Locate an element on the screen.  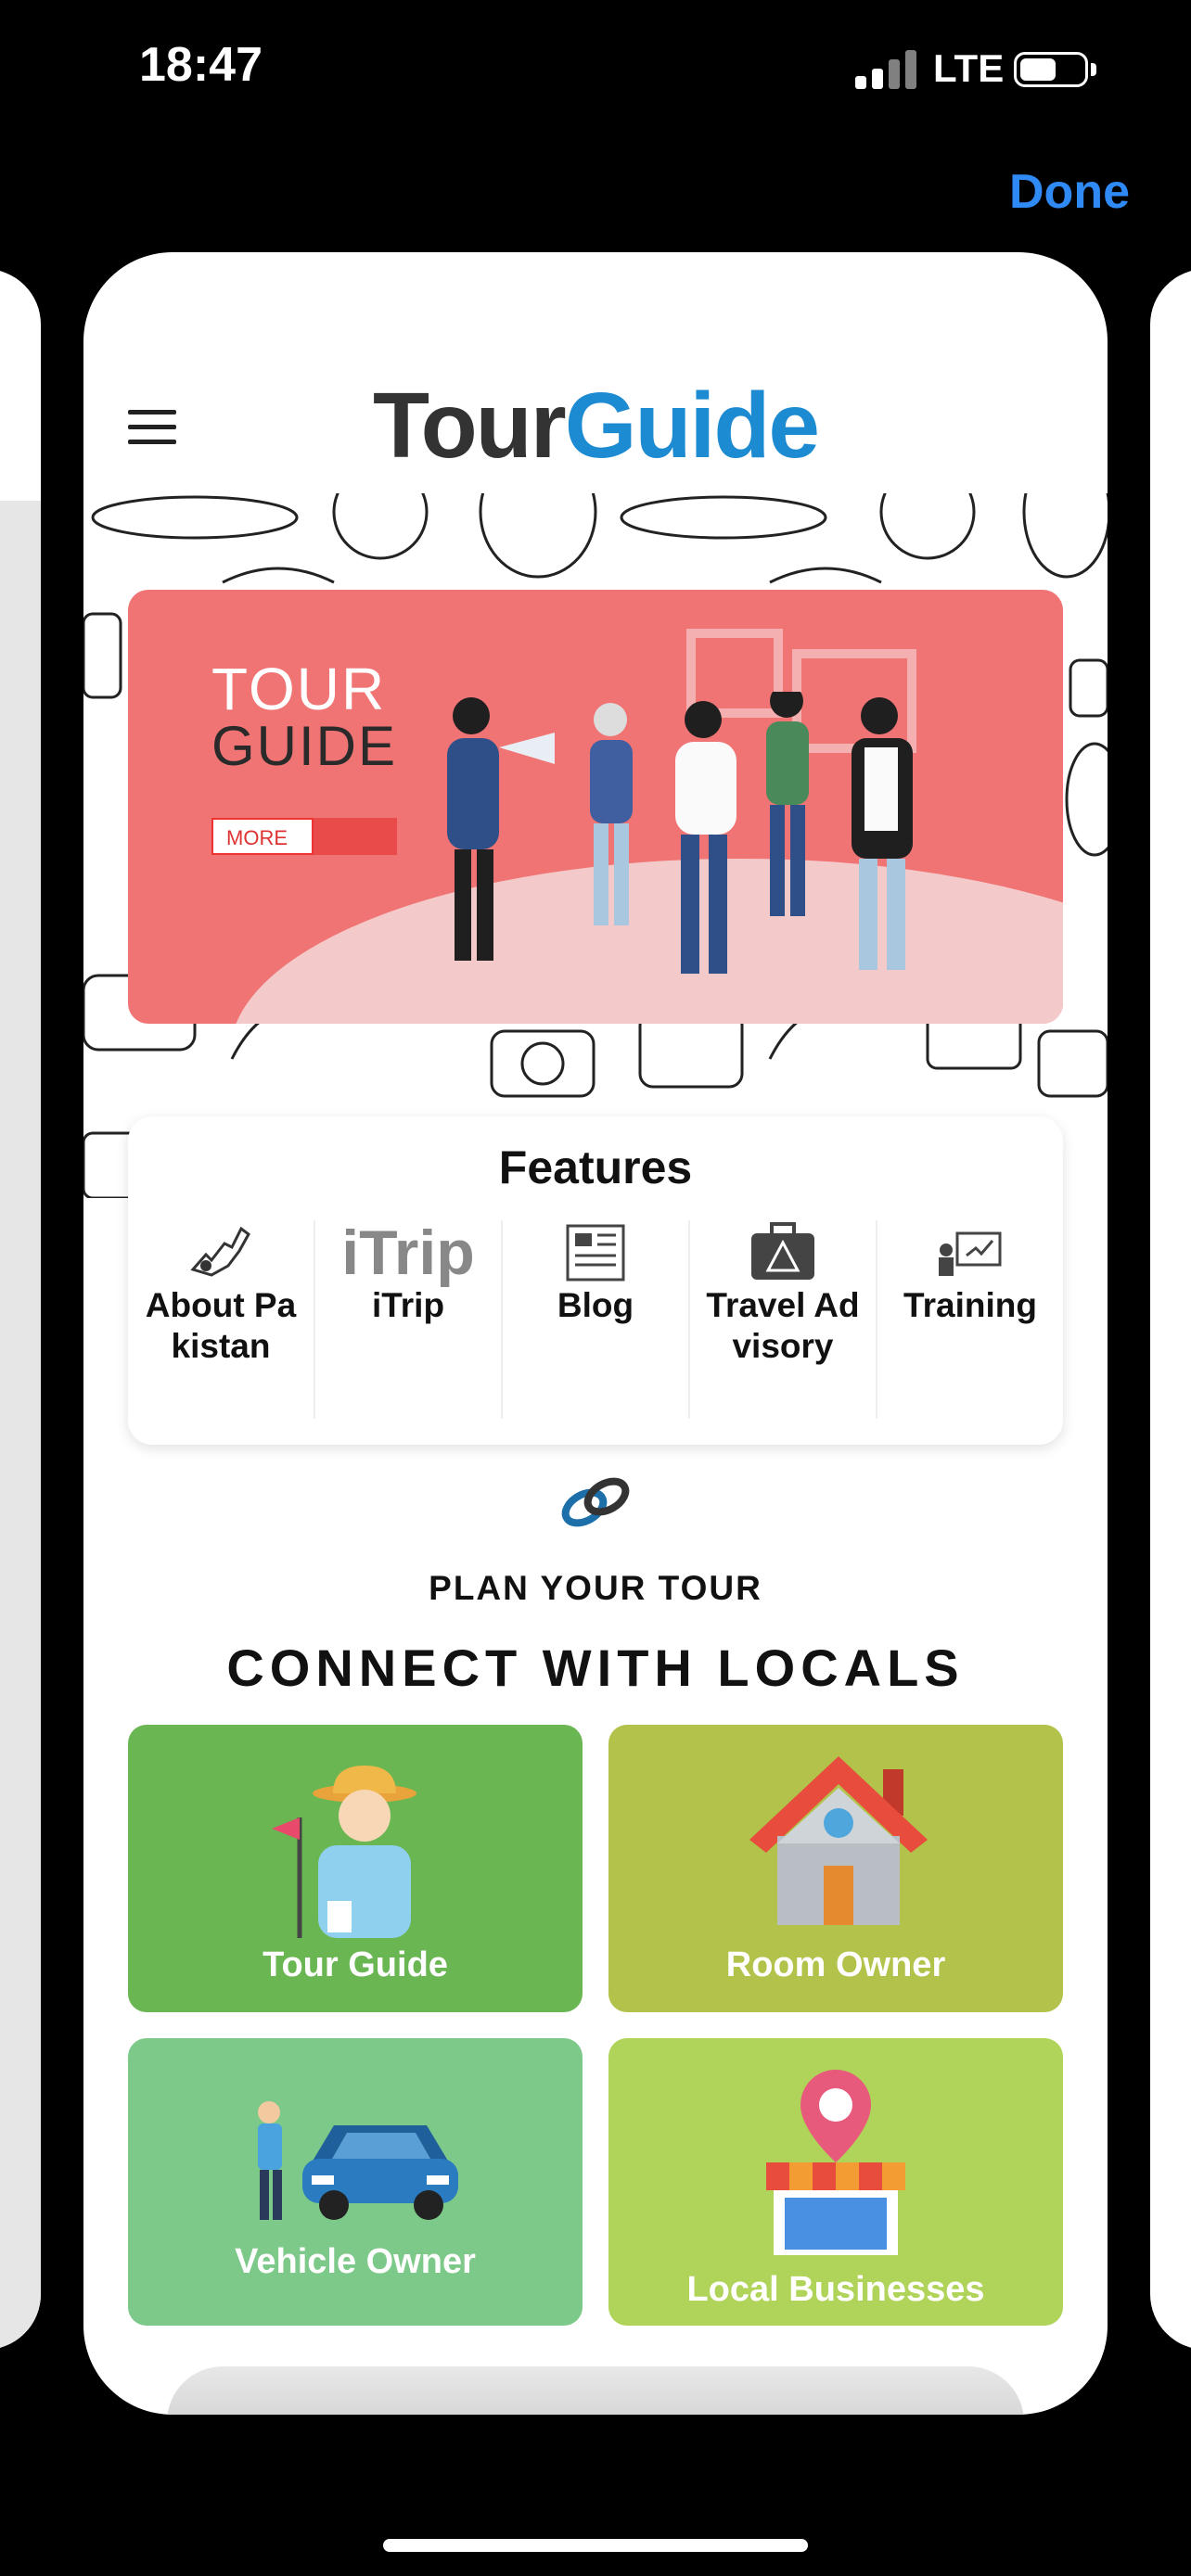
plan-your-tour-label: PLAN YOUR TOUR is located at coordinates (595, 1588).